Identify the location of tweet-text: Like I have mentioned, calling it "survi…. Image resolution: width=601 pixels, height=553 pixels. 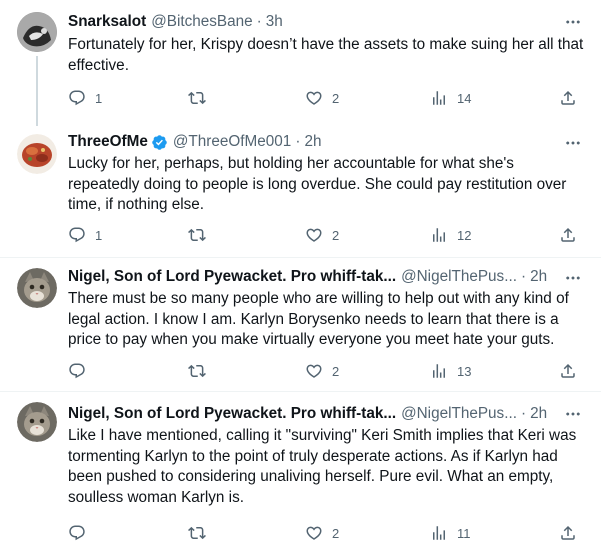
(322, 466).